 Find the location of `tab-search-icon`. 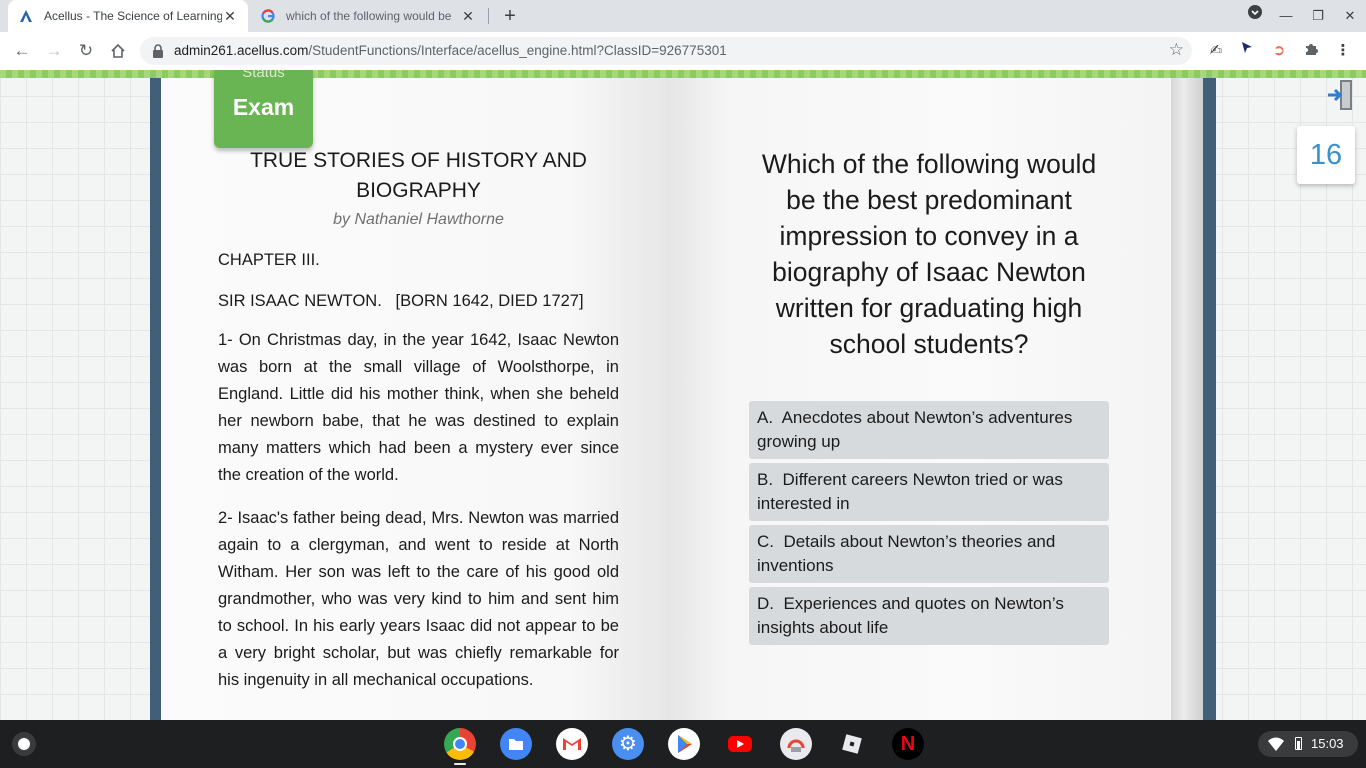

tab-search-icon is located at coordinates (1255, 16).